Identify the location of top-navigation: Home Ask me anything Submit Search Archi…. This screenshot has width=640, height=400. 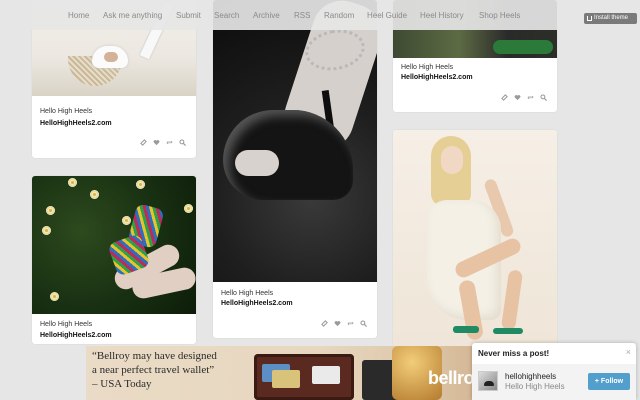
(320, 15).